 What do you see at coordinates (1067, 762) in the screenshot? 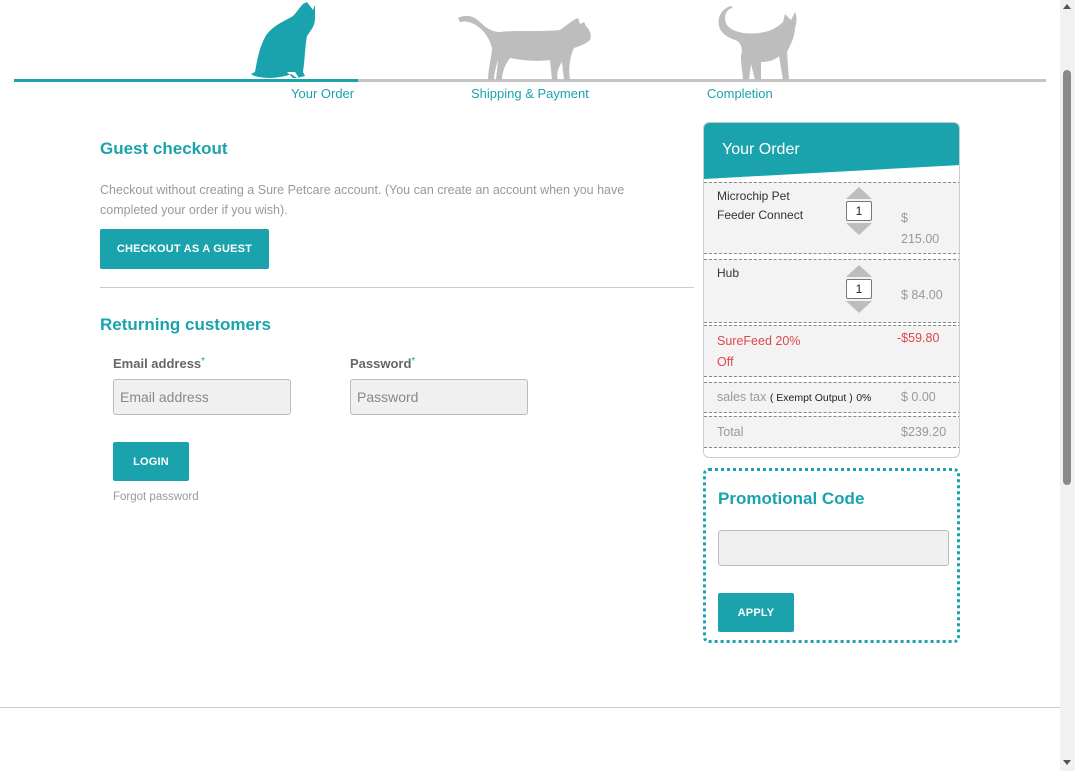
I see `scroll-down-icon` at bounding box center [1067, 762].